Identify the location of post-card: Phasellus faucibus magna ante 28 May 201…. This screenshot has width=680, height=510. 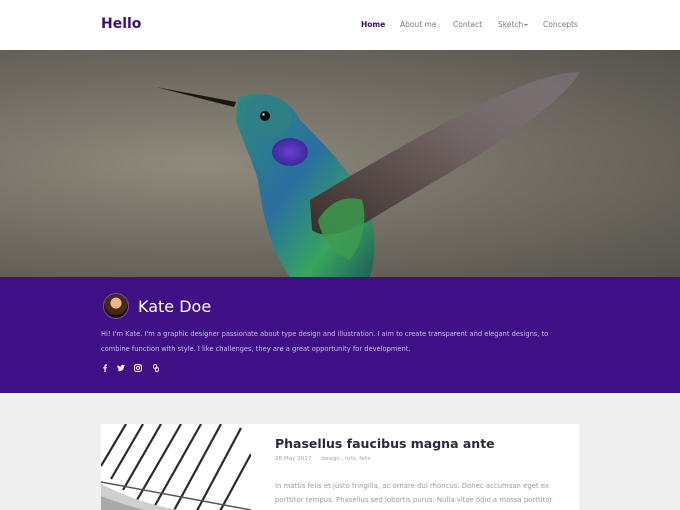
(340, 467).